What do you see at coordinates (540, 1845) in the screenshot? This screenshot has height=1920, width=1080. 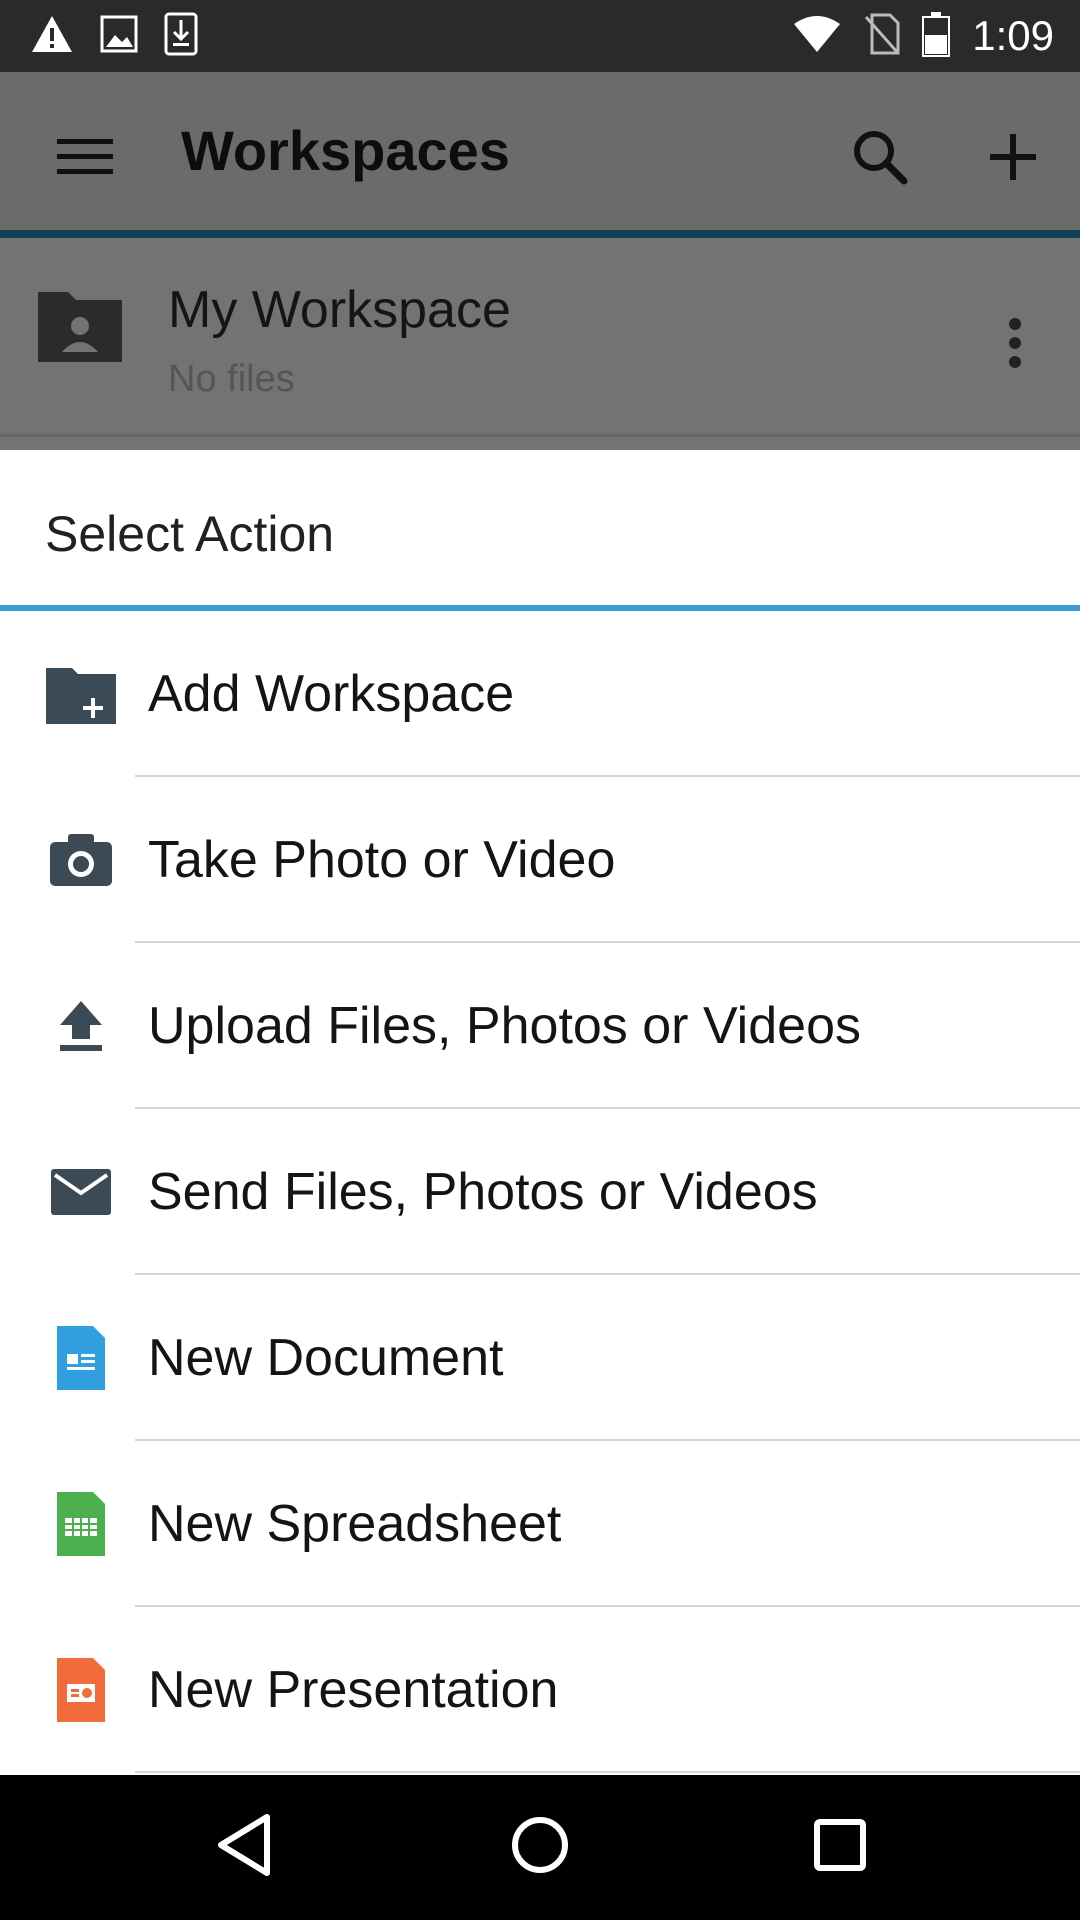 I see `home-icon` at bounding box center [540, 1845].